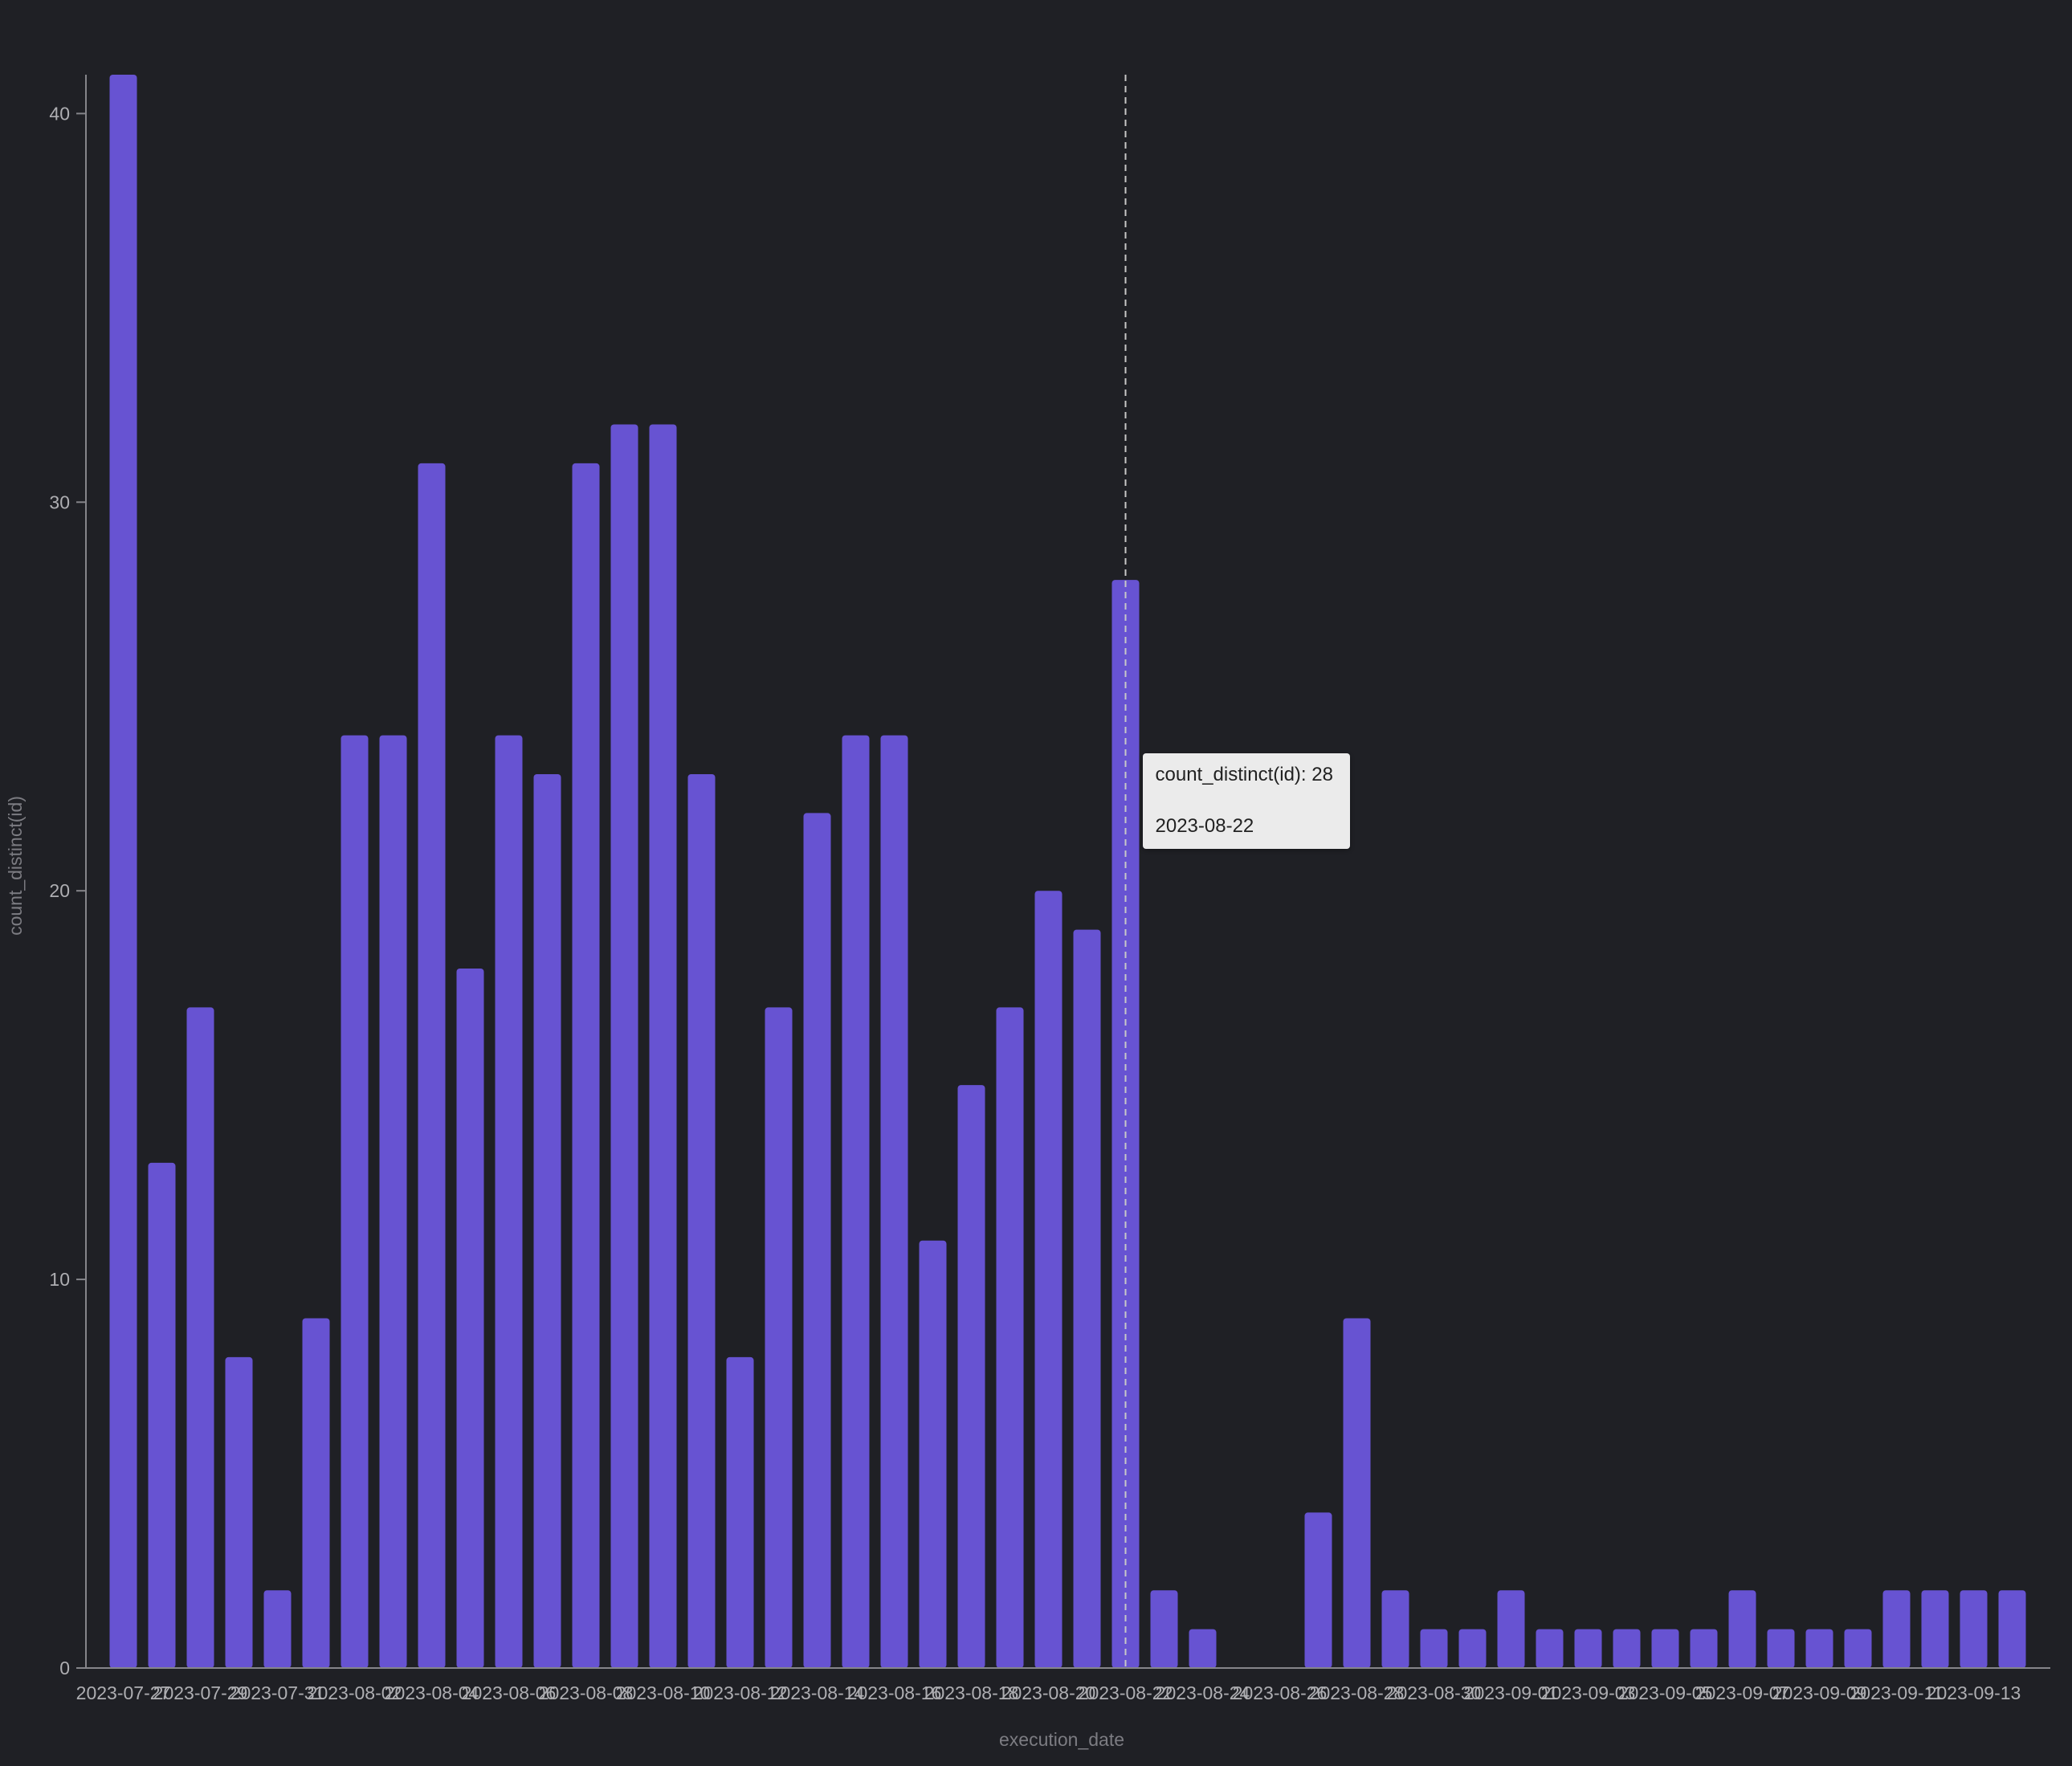  I want to click on x-tick-label: 2023-09-13, so click(1974, 1692).